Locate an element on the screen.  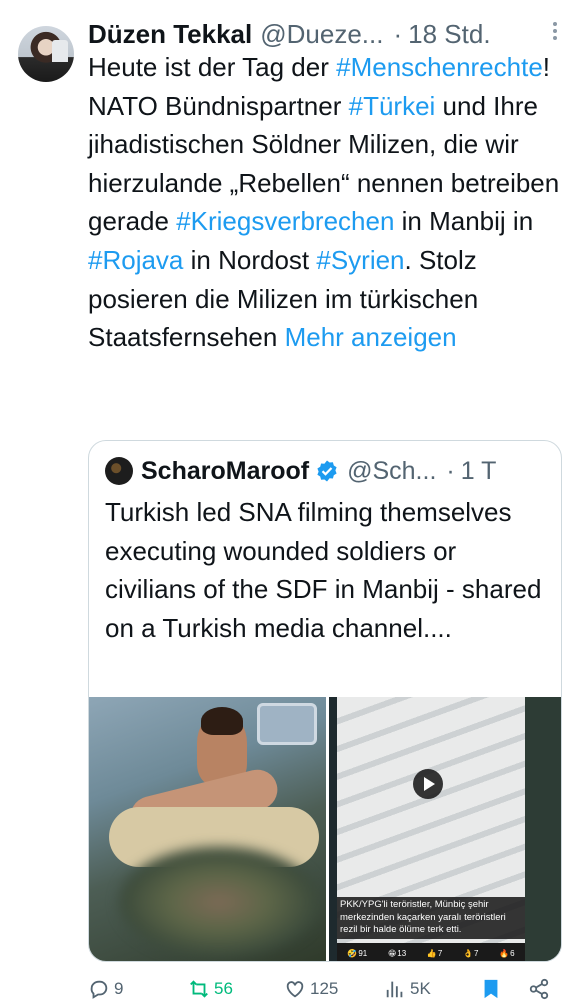
verified-badge-icon is located at coordinates (327, 471).